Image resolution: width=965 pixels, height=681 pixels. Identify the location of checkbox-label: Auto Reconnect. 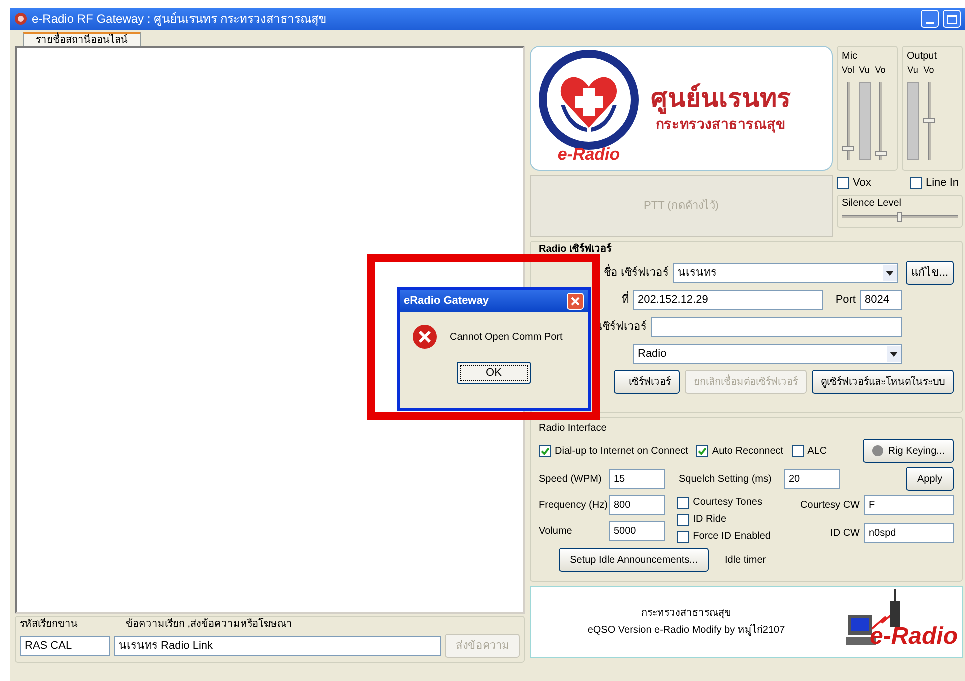
(748, 451).